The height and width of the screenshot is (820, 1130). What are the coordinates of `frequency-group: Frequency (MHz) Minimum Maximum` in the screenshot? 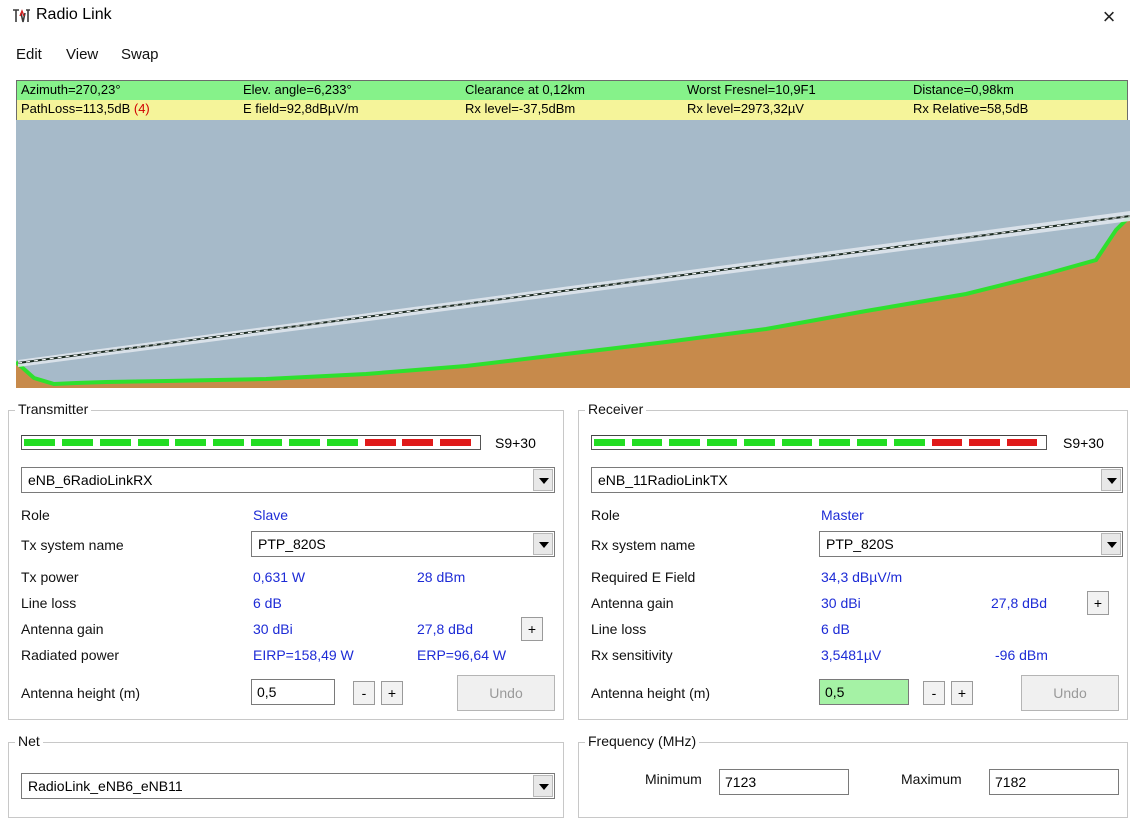 It's located at (853, 775).